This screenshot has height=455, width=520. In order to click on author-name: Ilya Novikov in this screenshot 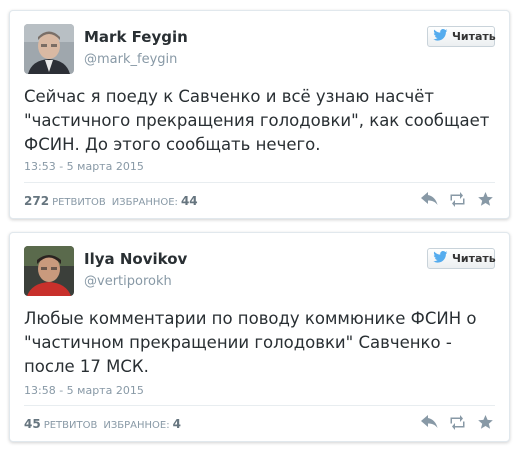, I will do `click(135, 259)`.